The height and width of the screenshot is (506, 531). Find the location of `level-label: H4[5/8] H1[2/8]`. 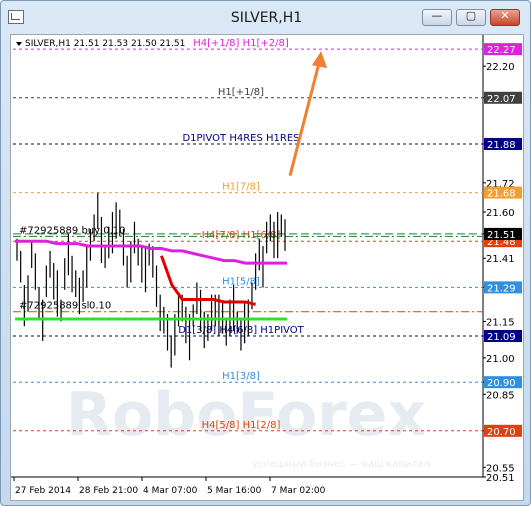

level-label: H4[5/8] H1[2/8] is located at coordinates (241, 425).